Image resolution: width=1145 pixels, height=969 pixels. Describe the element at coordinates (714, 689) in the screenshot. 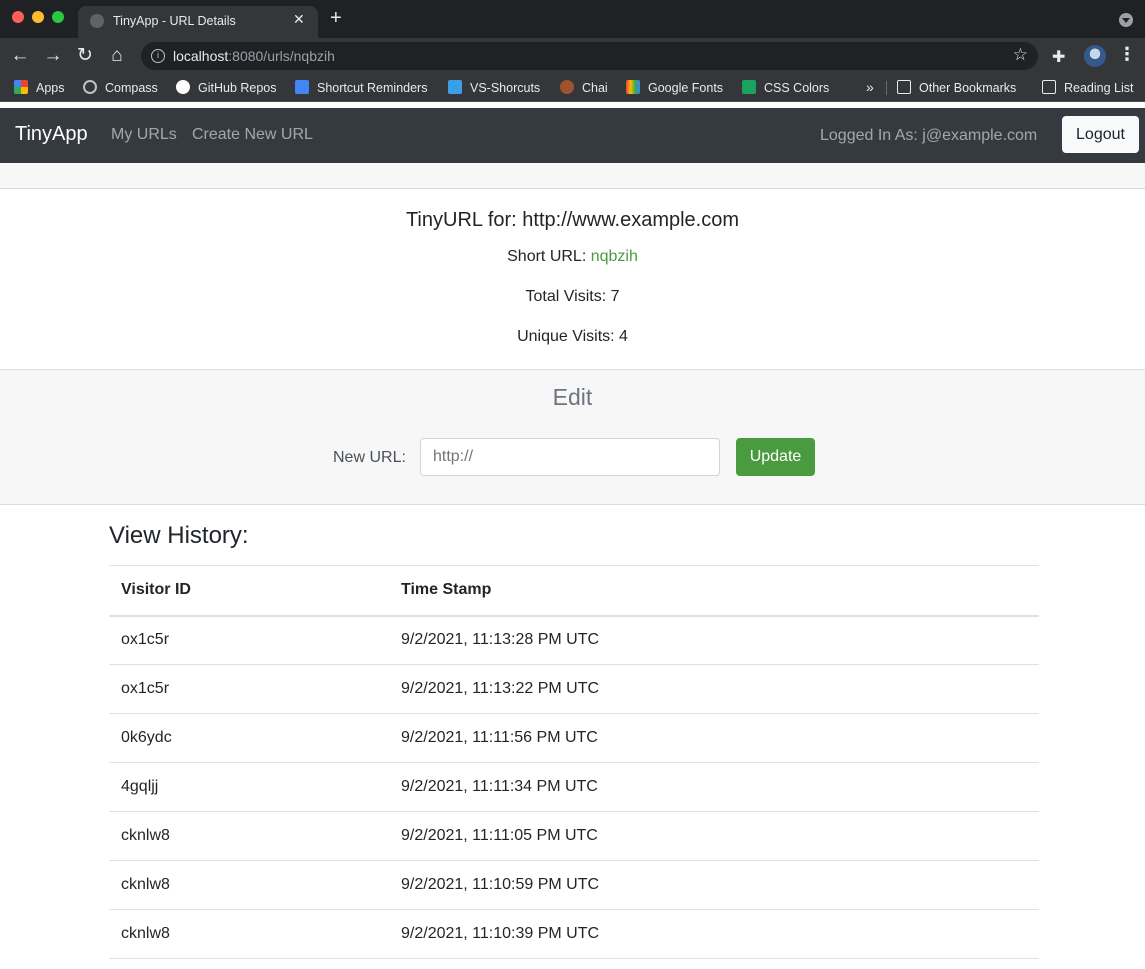

I see `time-stamp-cell: 9/2/2021, 11:13:22 PM UTC` at that location.